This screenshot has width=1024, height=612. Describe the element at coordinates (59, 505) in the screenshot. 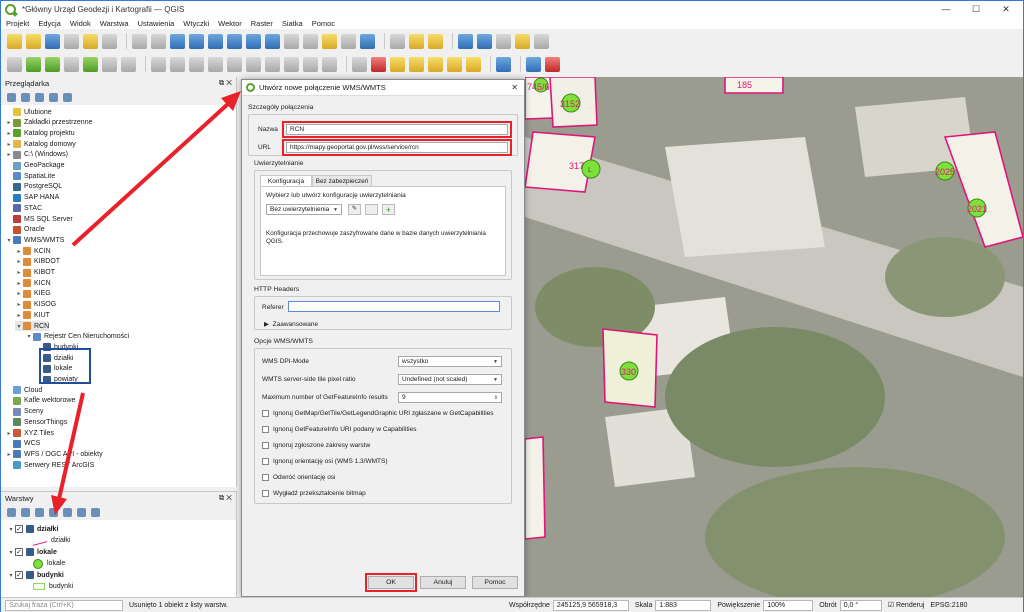

I see `arrow-head` at that location.